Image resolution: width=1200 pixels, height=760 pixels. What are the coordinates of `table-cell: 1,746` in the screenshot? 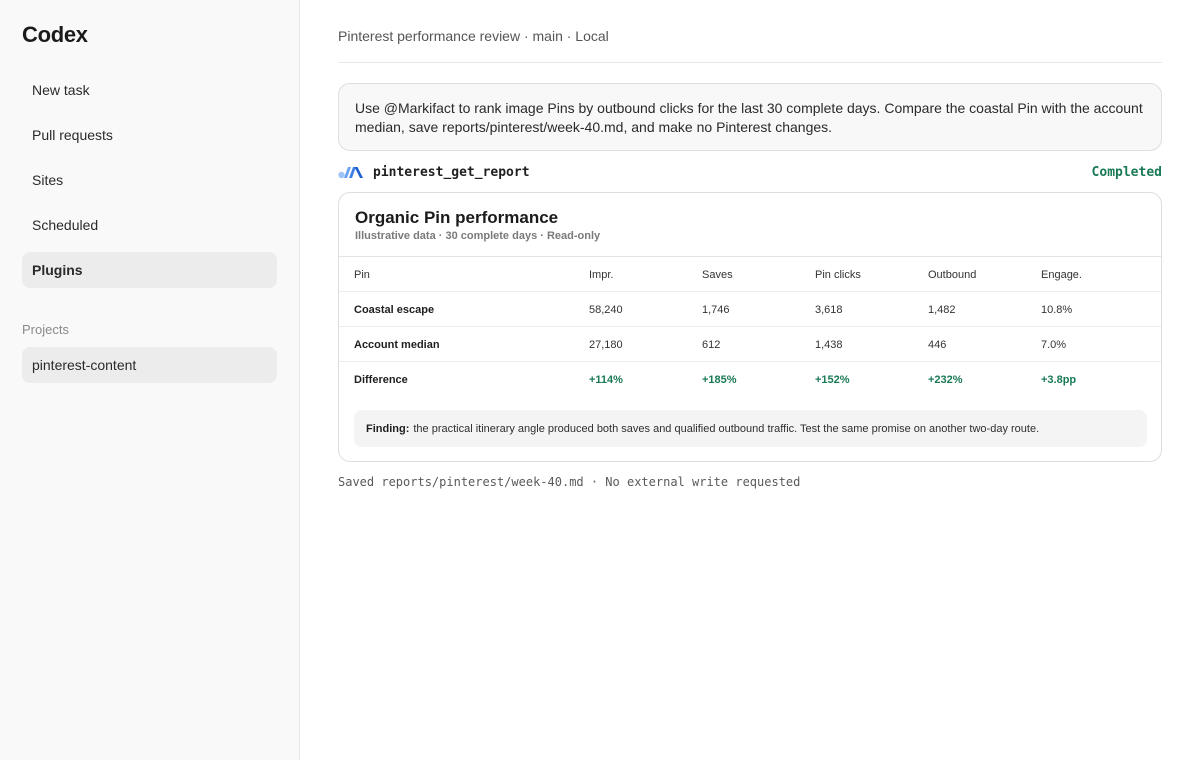 It's located at (716, 309).